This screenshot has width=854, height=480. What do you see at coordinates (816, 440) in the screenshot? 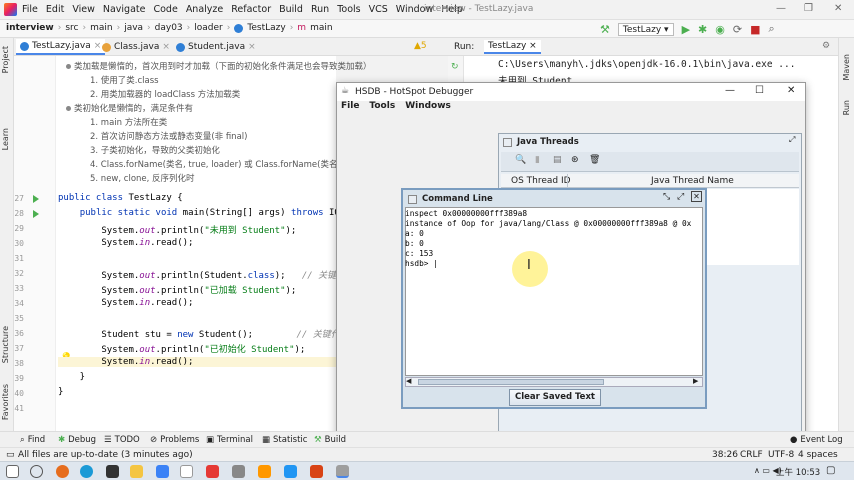
I see `event-log-tool: ● Event Log` at bounding box center [816, 440].